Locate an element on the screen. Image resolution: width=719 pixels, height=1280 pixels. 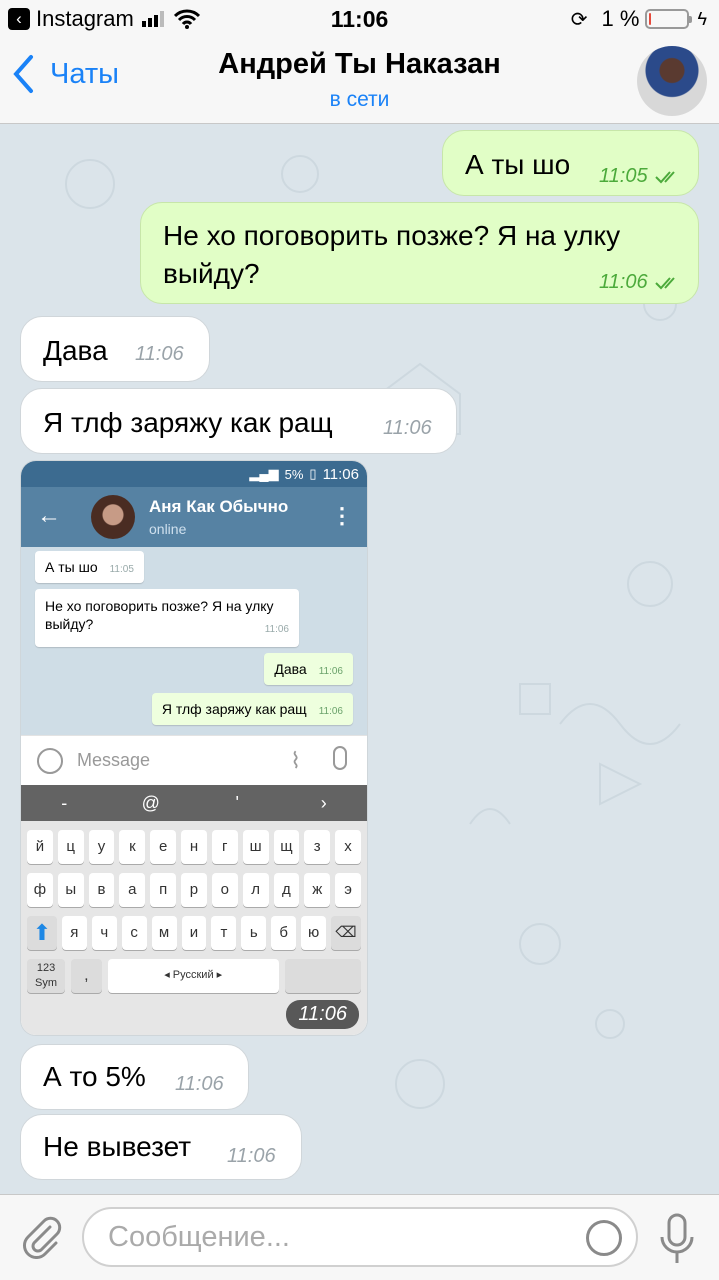
message-bubble-incoming: Я тлф заряжу как ращ 11:06 is located at coordinates (238, 421).